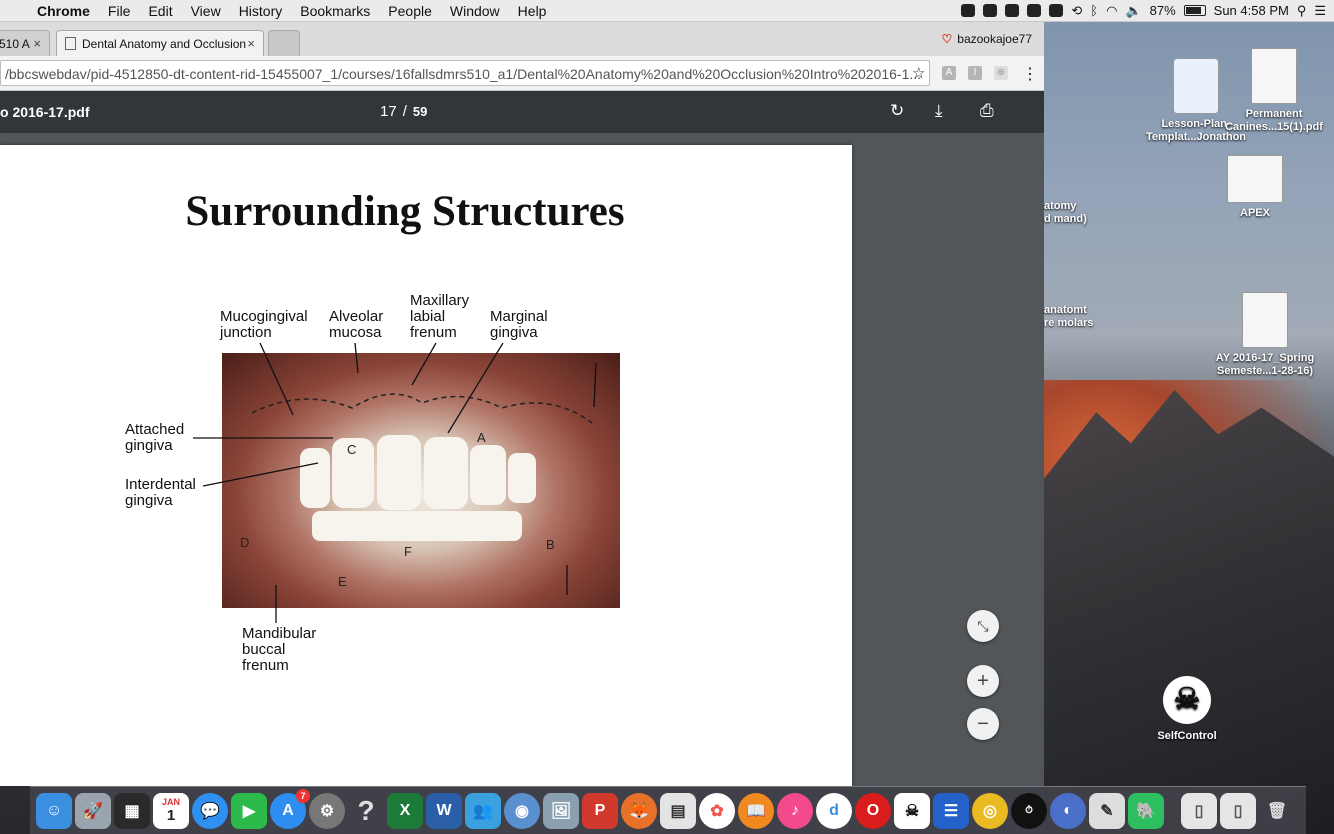  Describe the element at coordinates (983, 626) in the screenshot. I see `fit-to-page-button: ⤡` at that location.